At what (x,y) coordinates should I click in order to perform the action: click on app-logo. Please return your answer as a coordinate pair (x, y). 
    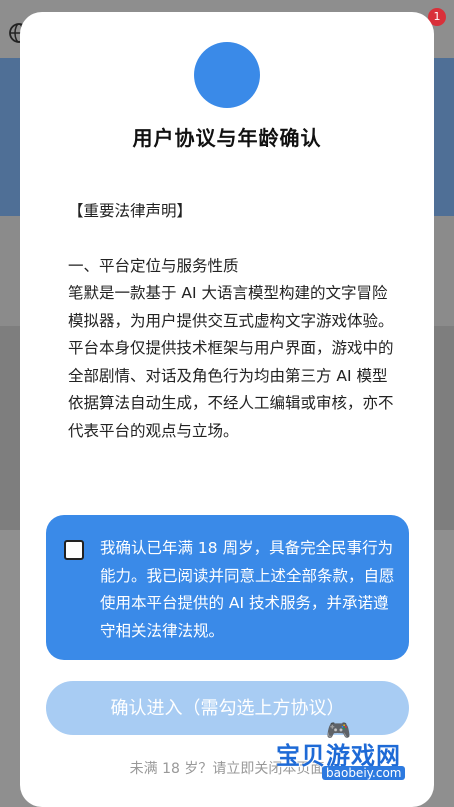
    Looking at the image, I should click on (227, 75).